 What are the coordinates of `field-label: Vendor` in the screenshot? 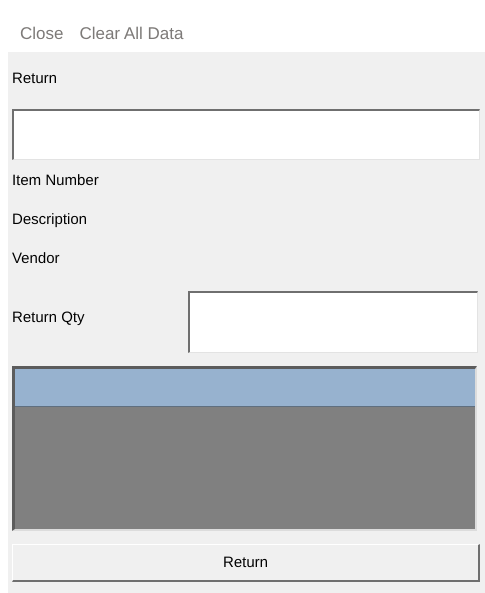 It's located at (36, 258).